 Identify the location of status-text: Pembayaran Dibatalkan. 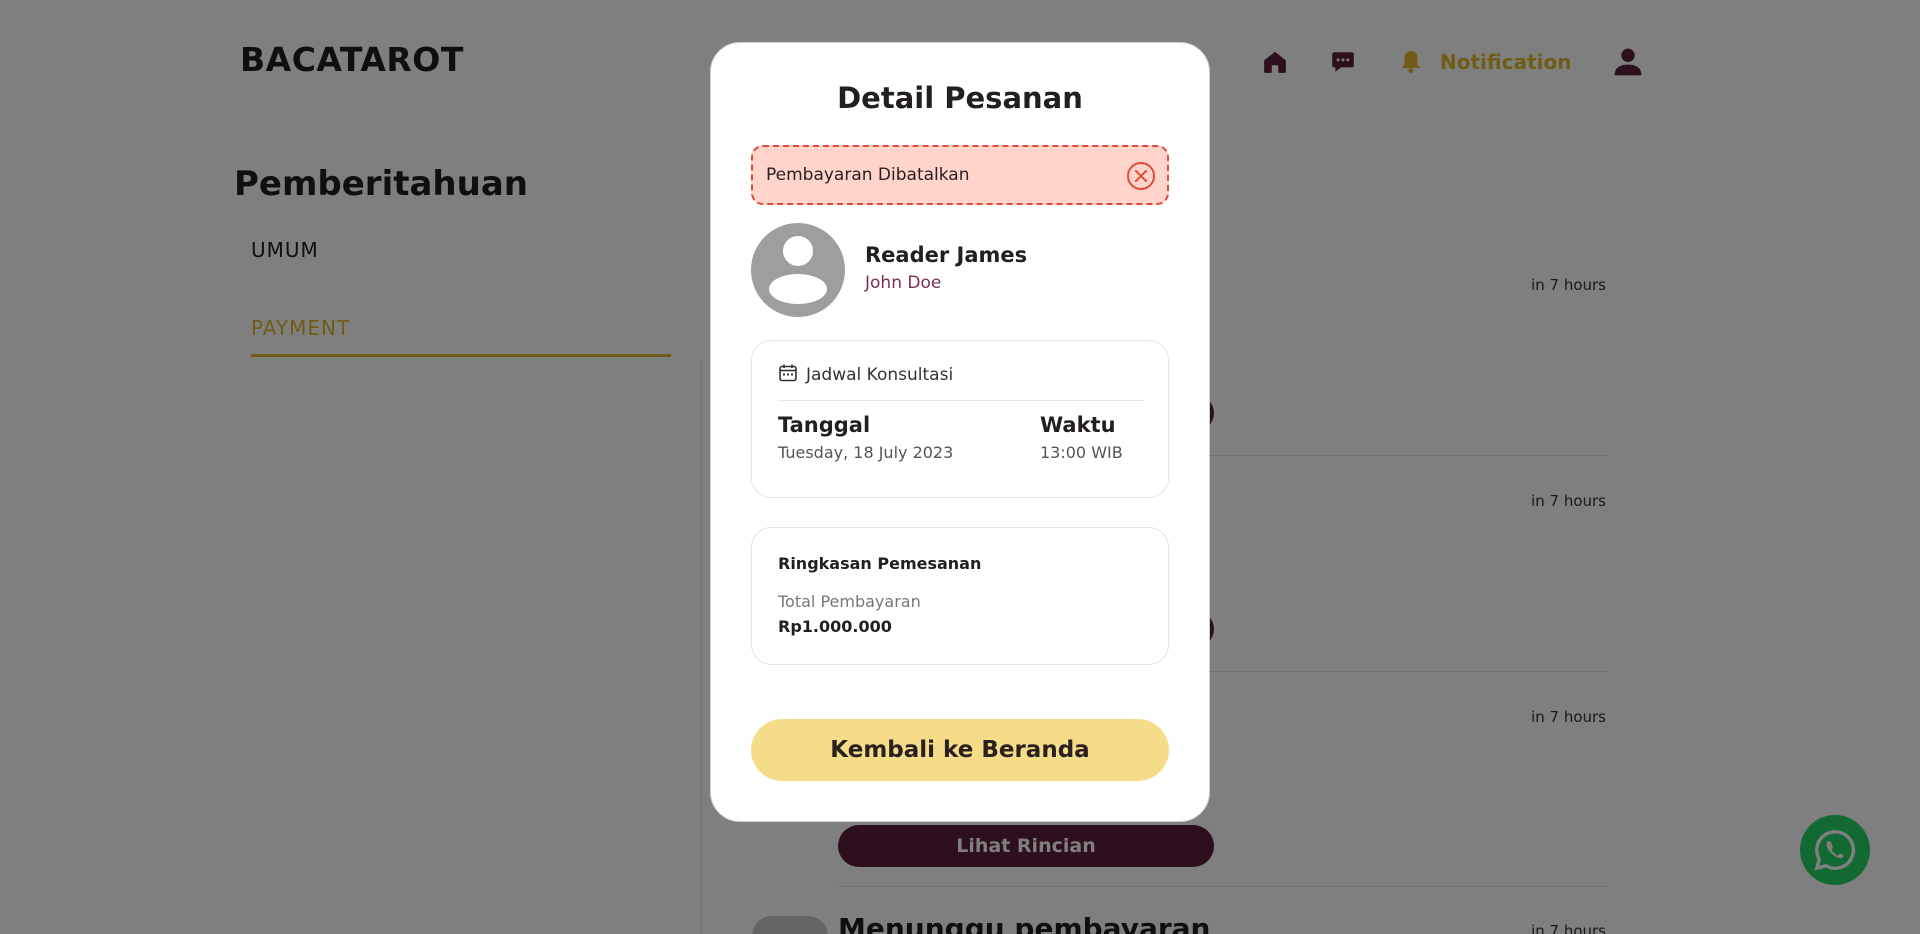
(868, 175).